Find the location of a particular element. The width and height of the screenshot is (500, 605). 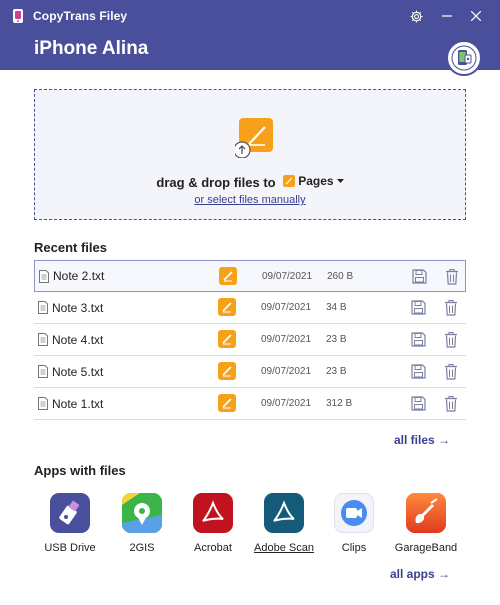

file-name: Note 4.txt is located at coordinates (78, 339).